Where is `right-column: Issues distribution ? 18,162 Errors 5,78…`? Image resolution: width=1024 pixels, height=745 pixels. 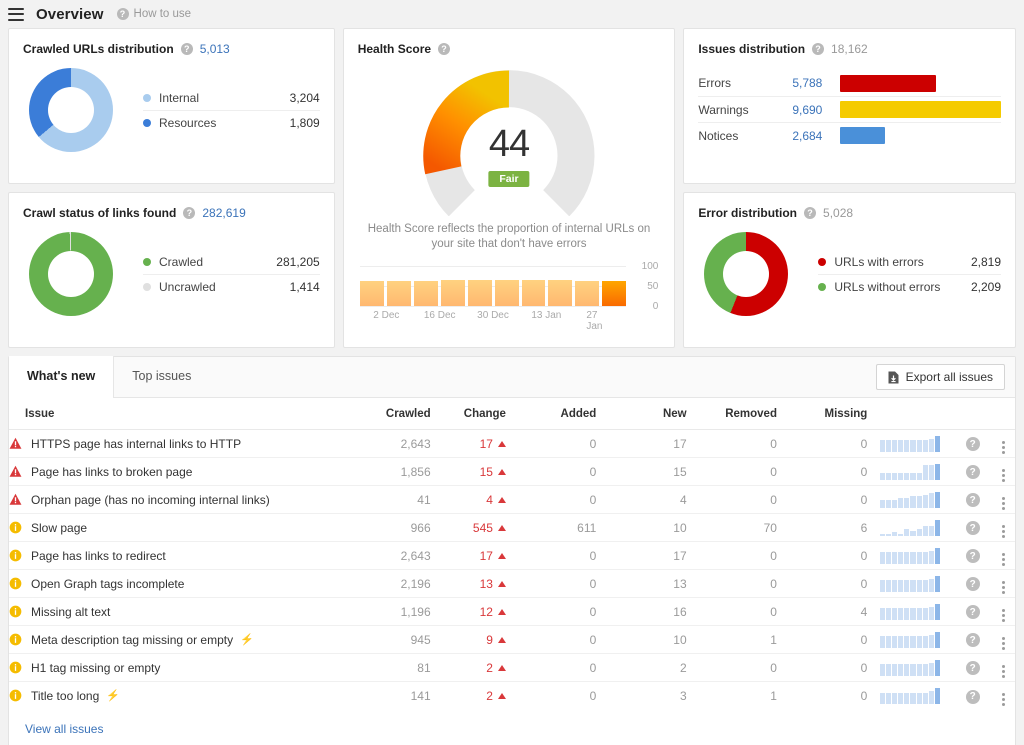
right-column: Issues distribution ? 18,162 Errors 5,78… is located at coordinates (849, 188).